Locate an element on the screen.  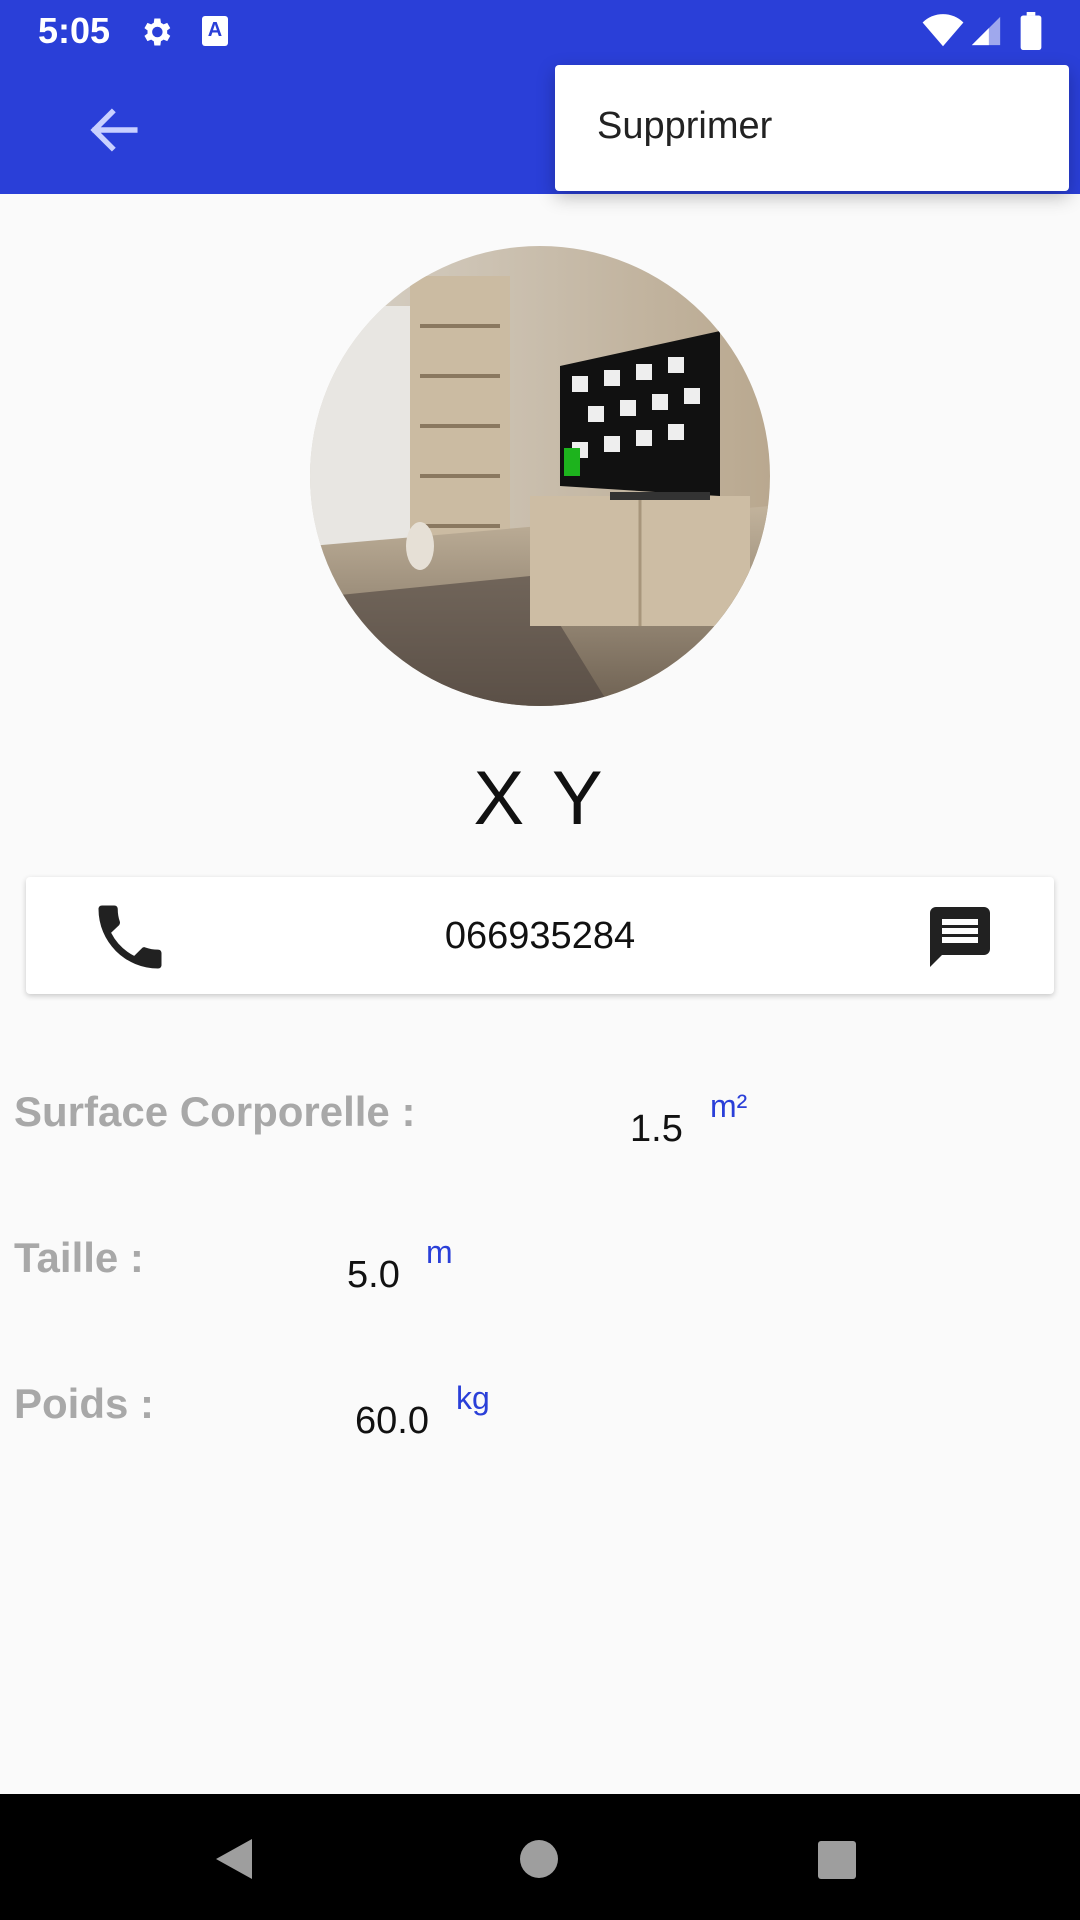
profile-name: X Y is located at coordinates (540, 798).